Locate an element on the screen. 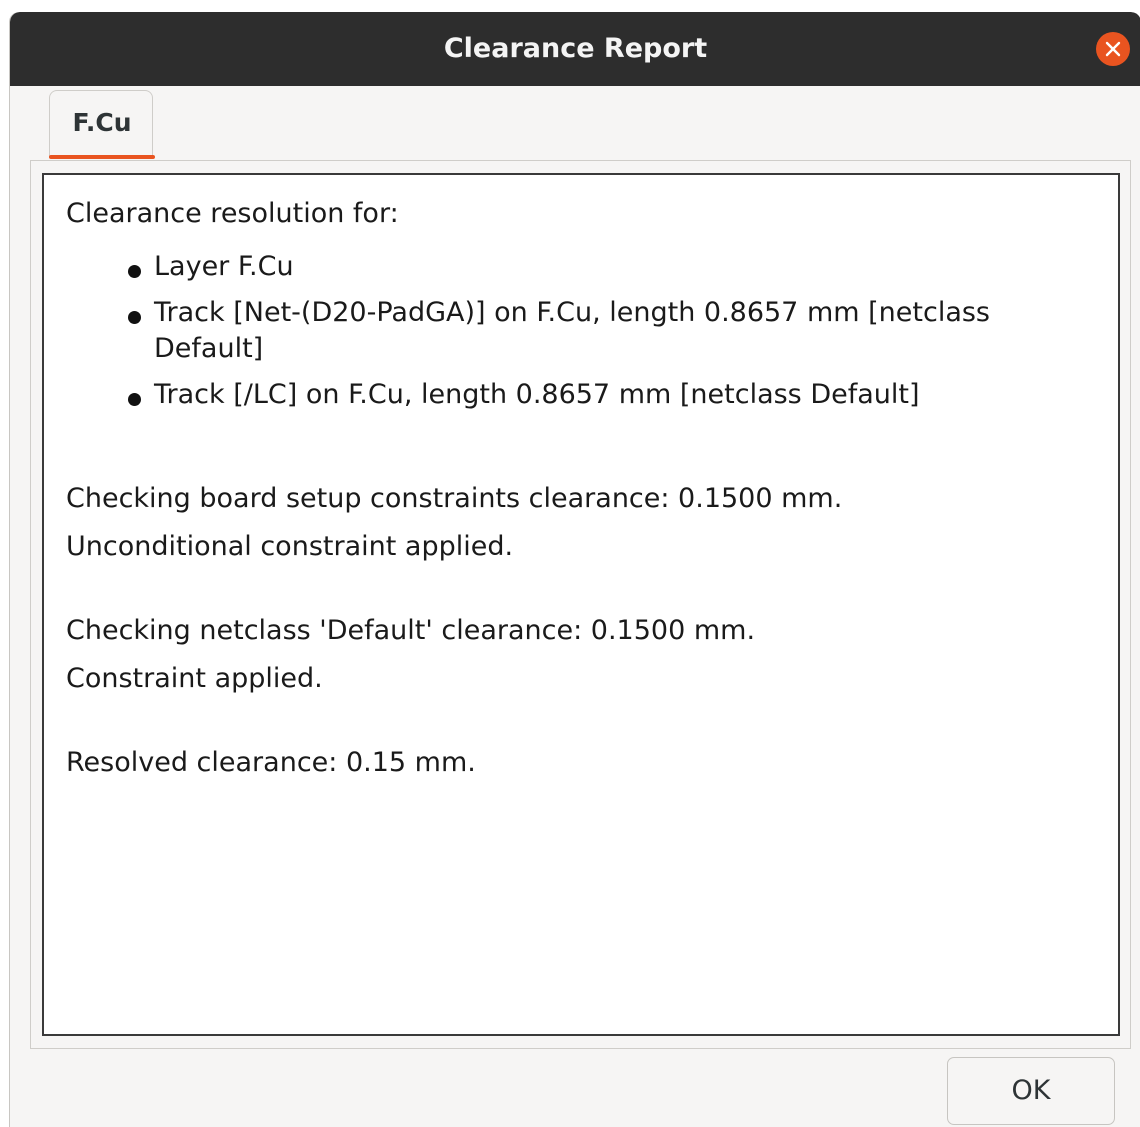 This screenshot has height=1127, width=1140. tab-label: F.Cu is located at coordinates (102, 122).